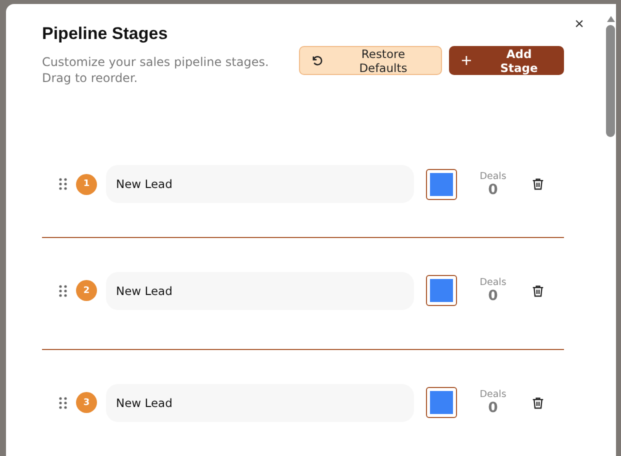  I want to click on restore-defaults-button: Restore Defaults, so click(370, 60).